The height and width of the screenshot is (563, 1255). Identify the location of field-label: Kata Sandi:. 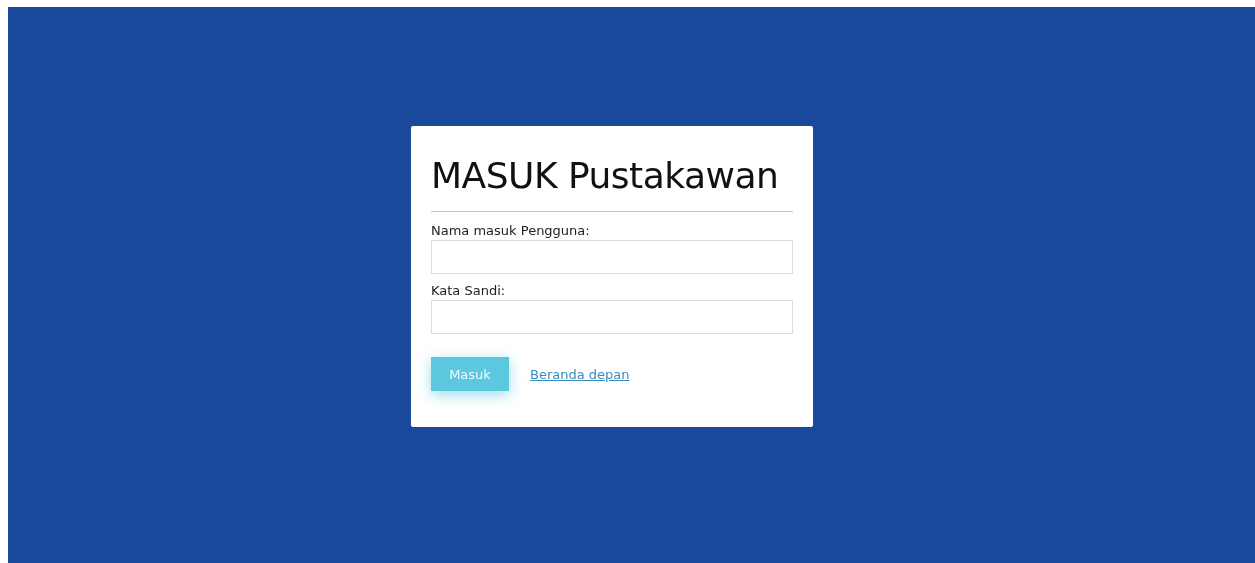
(468, 291).